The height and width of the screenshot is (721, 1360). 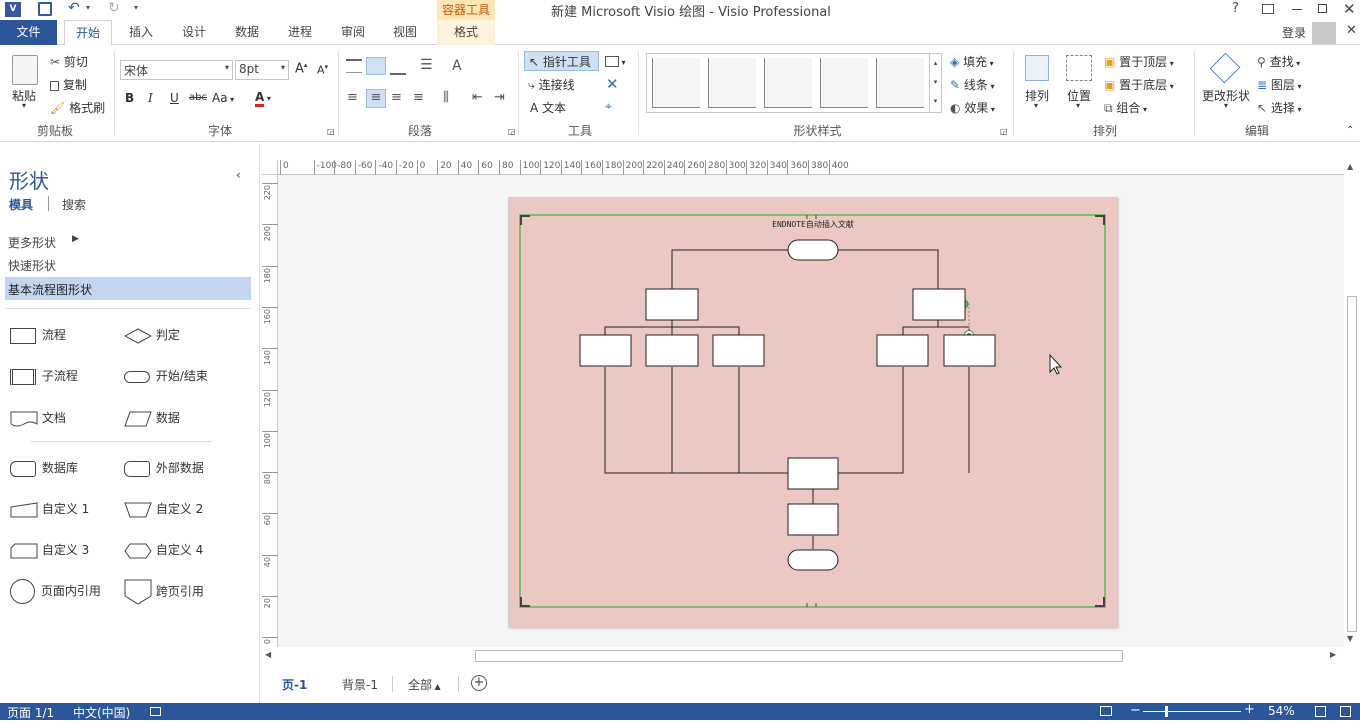 What do you see at coordinates (30, 712) in the screenshot?
I see `page-number: 页面 1/1` at bounding box center [30, 712].